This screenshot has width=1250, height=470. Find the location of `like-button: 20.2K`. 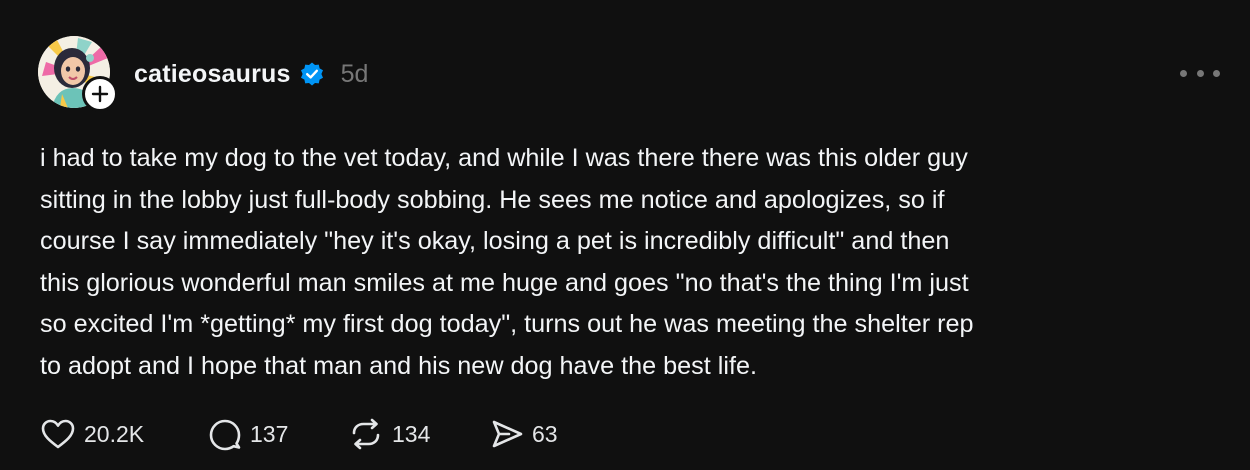

like-button: 20.2K is located at coordinates (124, 434).